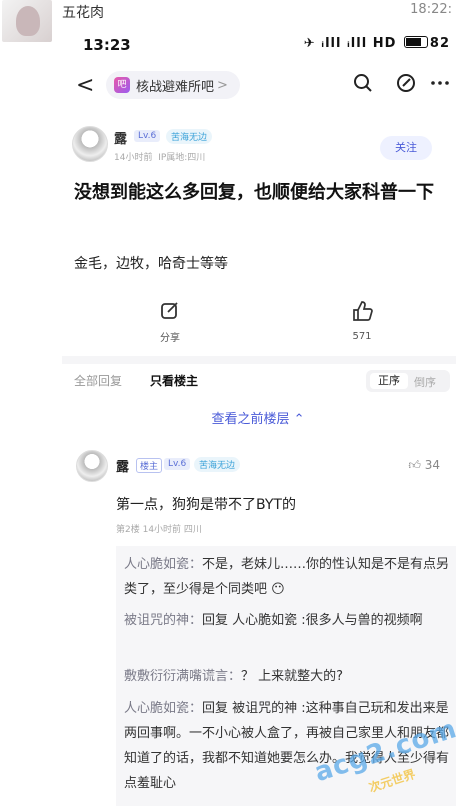 The height and width of the screenshot is (806, 456). Describe the element at coordinates (259, 360) in the screenshot. I see `section-divider` at that location.